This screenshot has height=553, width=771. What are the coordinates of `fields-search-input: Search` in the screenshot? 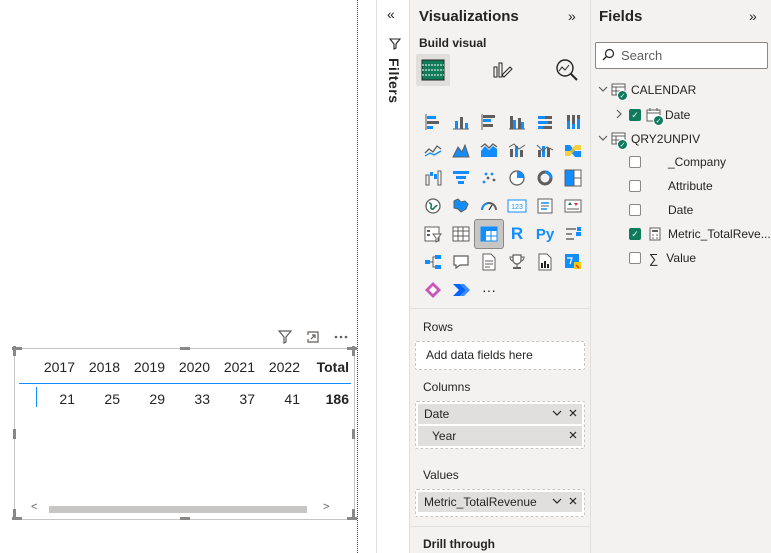 It's located at (681, 55).